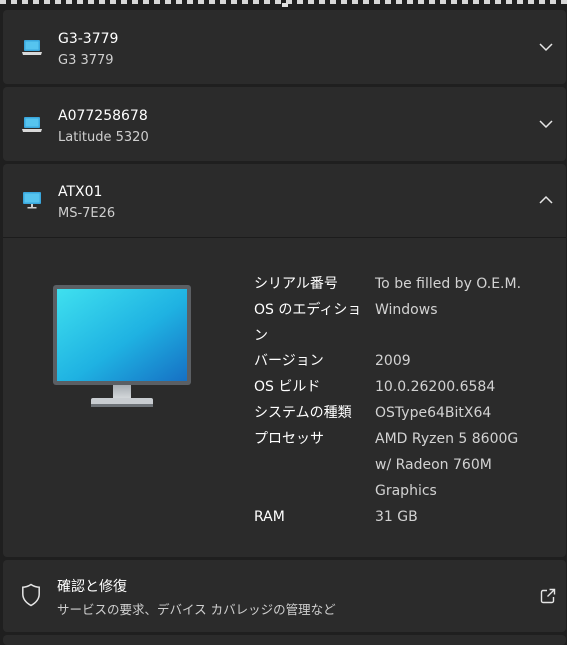  Describe the element at coordinates (396, 517) in the screenshot. I see `spec-value-ram: 31 GB` at that location.